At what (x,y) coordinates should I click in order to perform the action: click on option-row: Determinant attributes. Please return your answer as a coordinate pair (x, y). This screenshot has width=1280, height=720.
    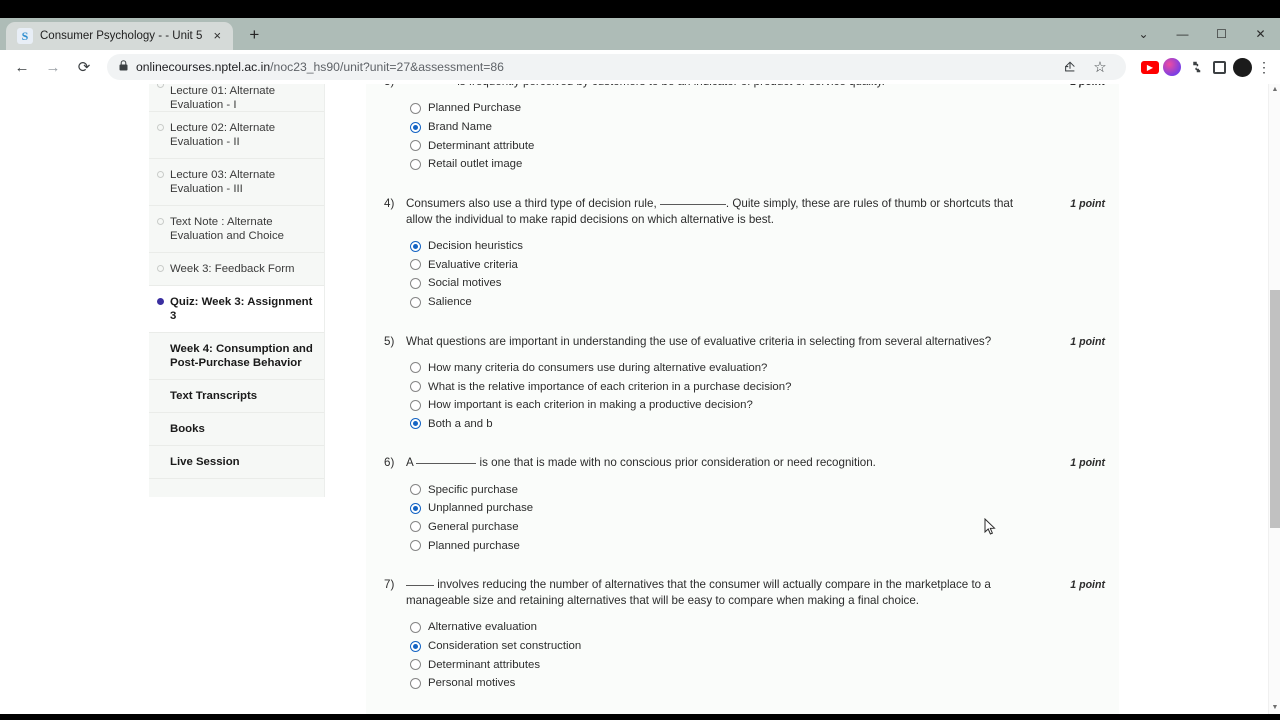
    Looking at the image, I should click on (757, 664).